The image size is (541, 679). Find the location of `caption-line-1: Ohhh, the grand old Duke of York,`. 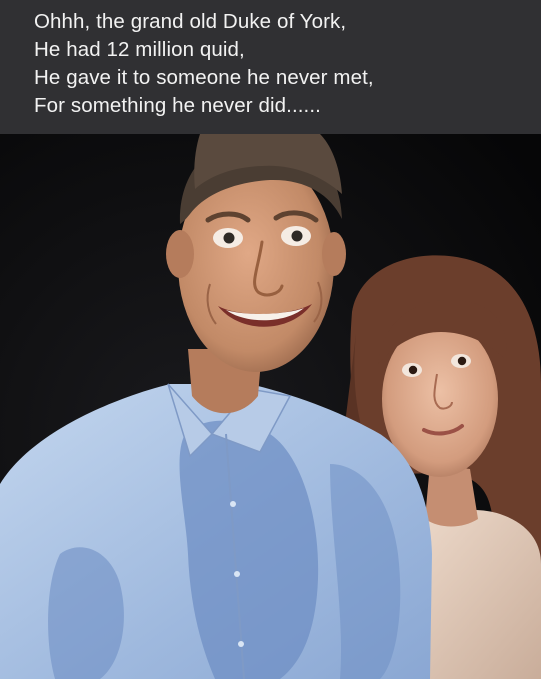

caption-line-1: Ohhh, the grand old Duke of York, is located at coordinates (190, 21).